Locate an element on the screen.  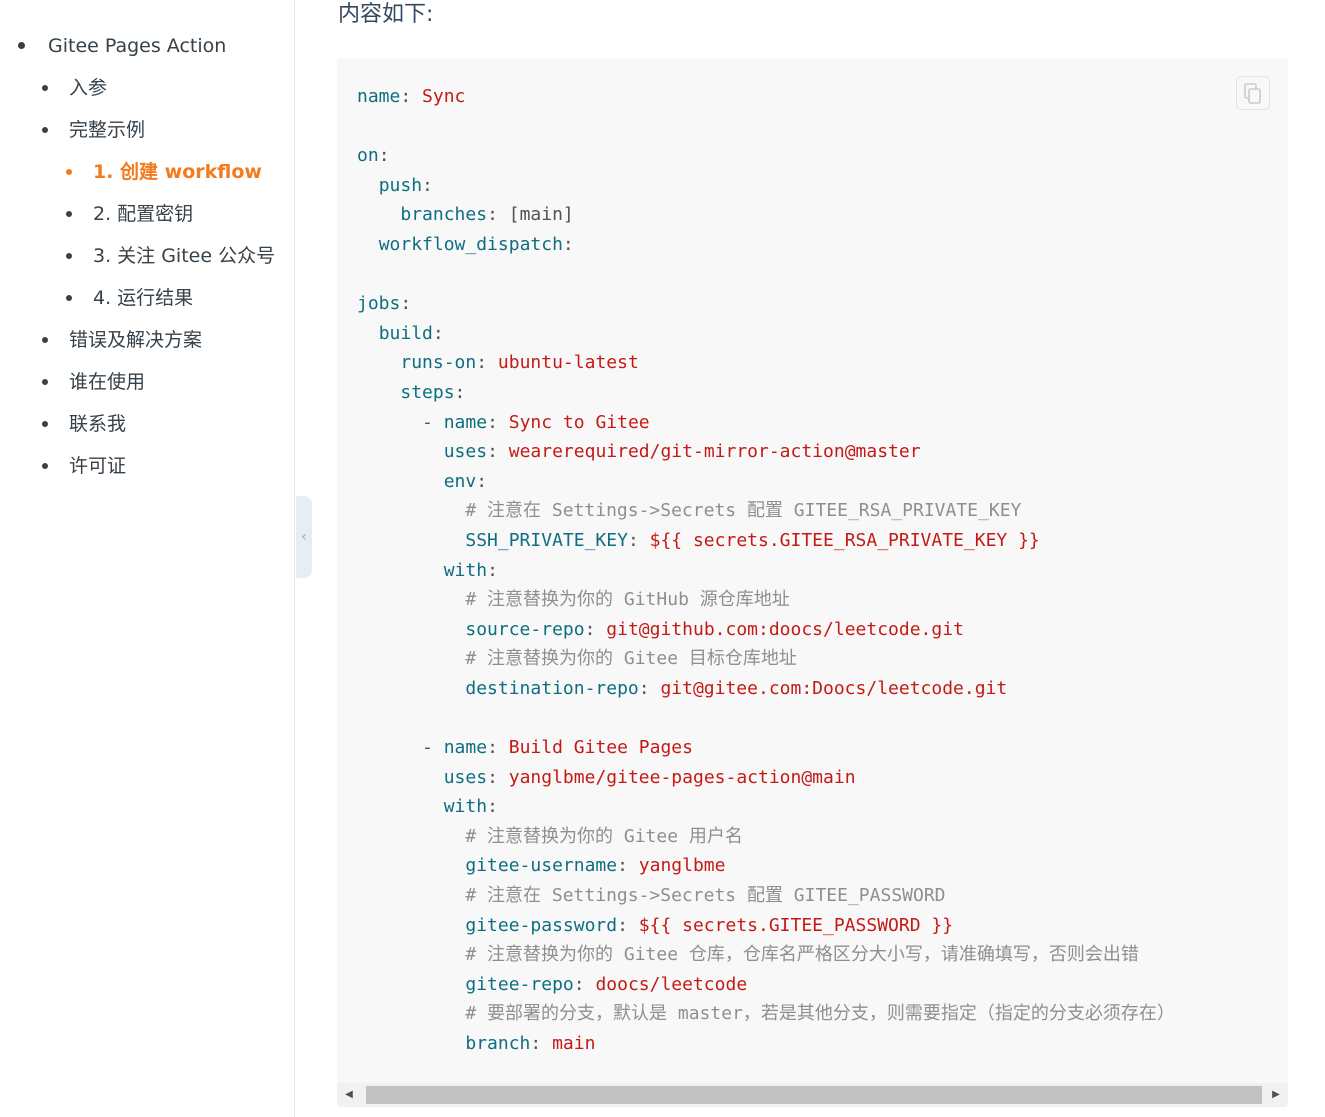
copy-icon is located at coordinates (1252, 93).